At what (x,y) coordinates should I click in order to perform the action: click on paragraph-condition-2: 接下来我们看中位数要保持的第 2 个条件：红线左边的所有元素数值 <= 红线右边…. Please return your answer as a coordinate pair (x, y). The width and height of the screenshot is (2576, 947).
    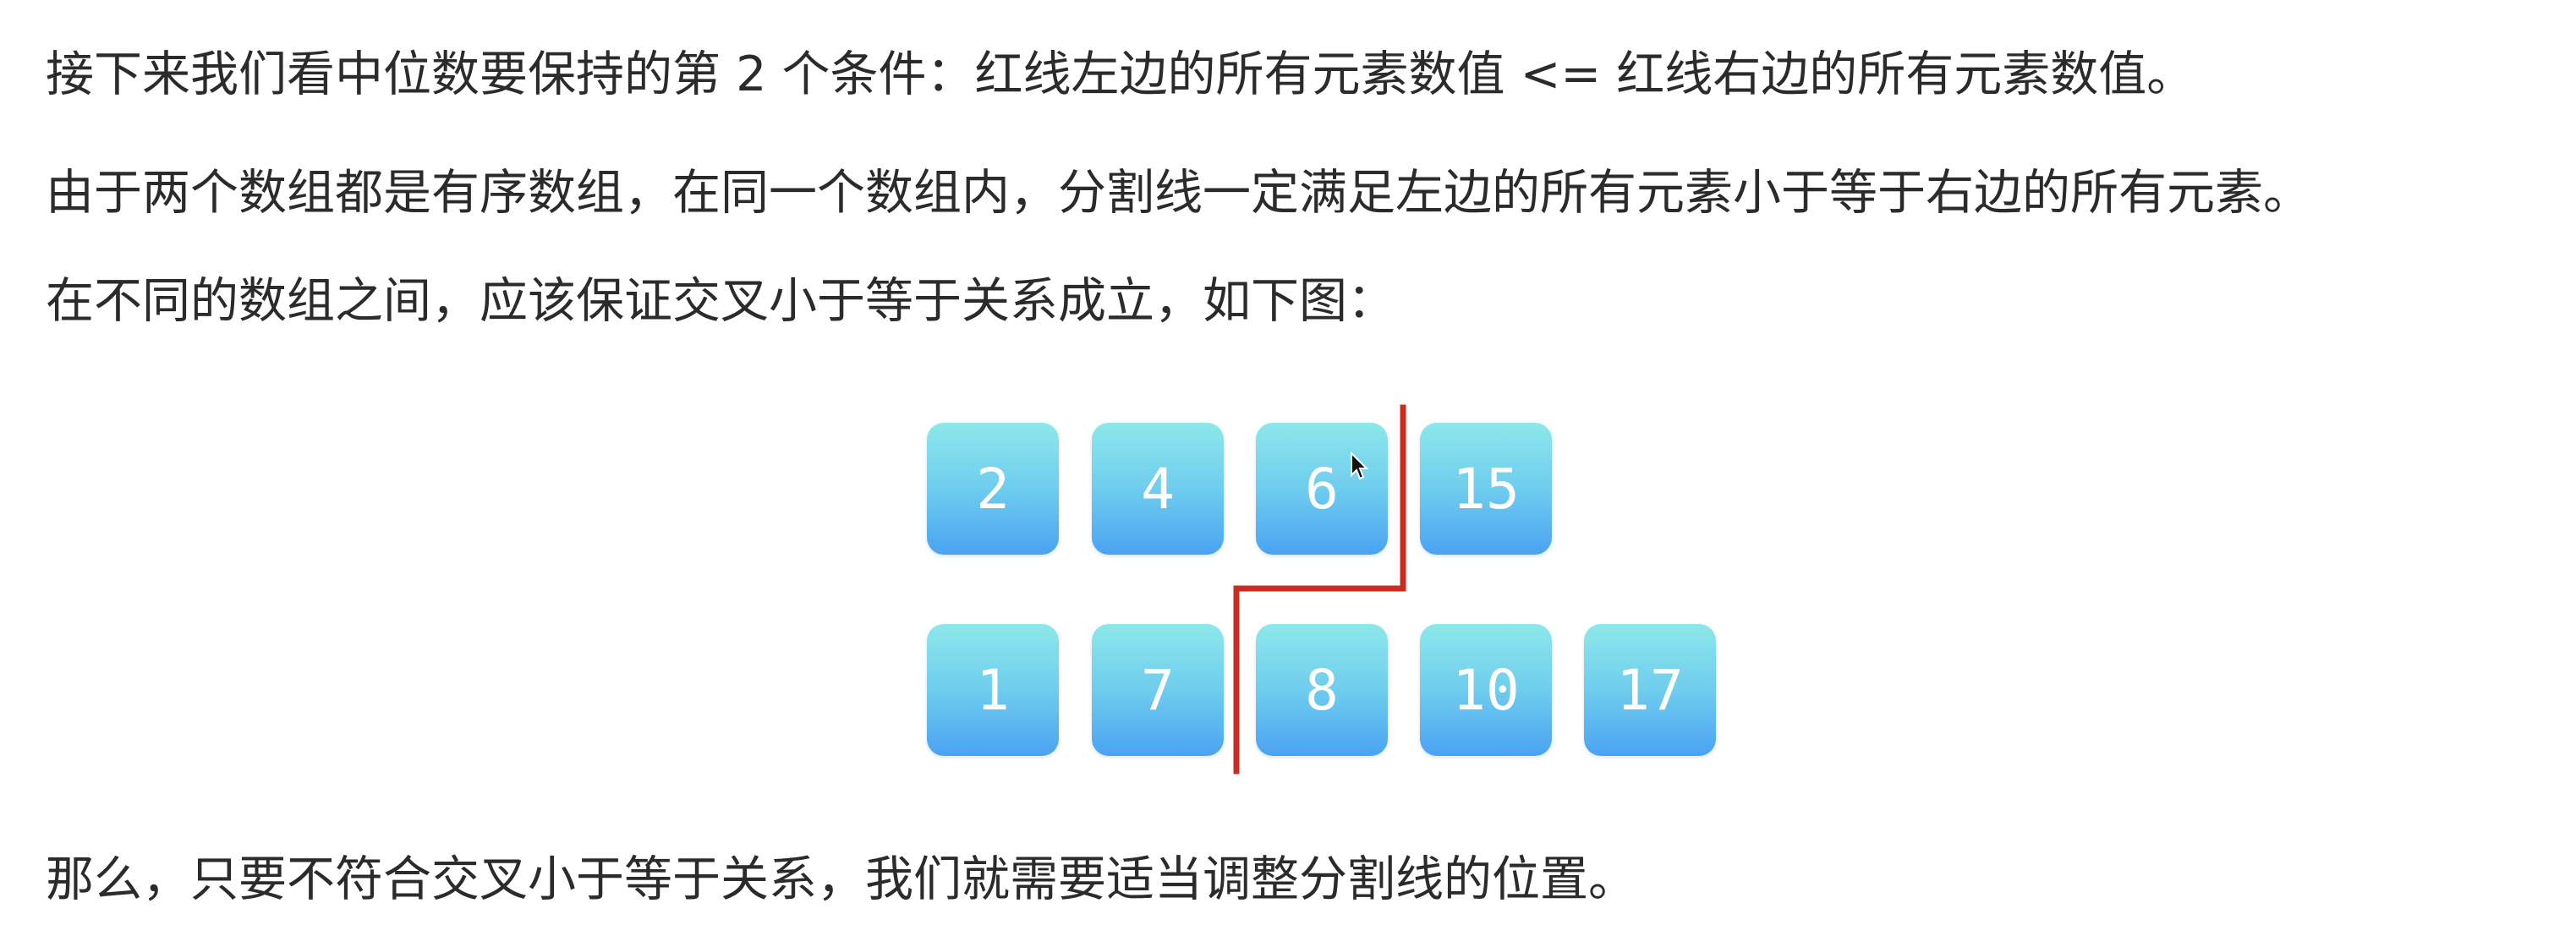
    Looking at the image, I should click on (1120, 74).